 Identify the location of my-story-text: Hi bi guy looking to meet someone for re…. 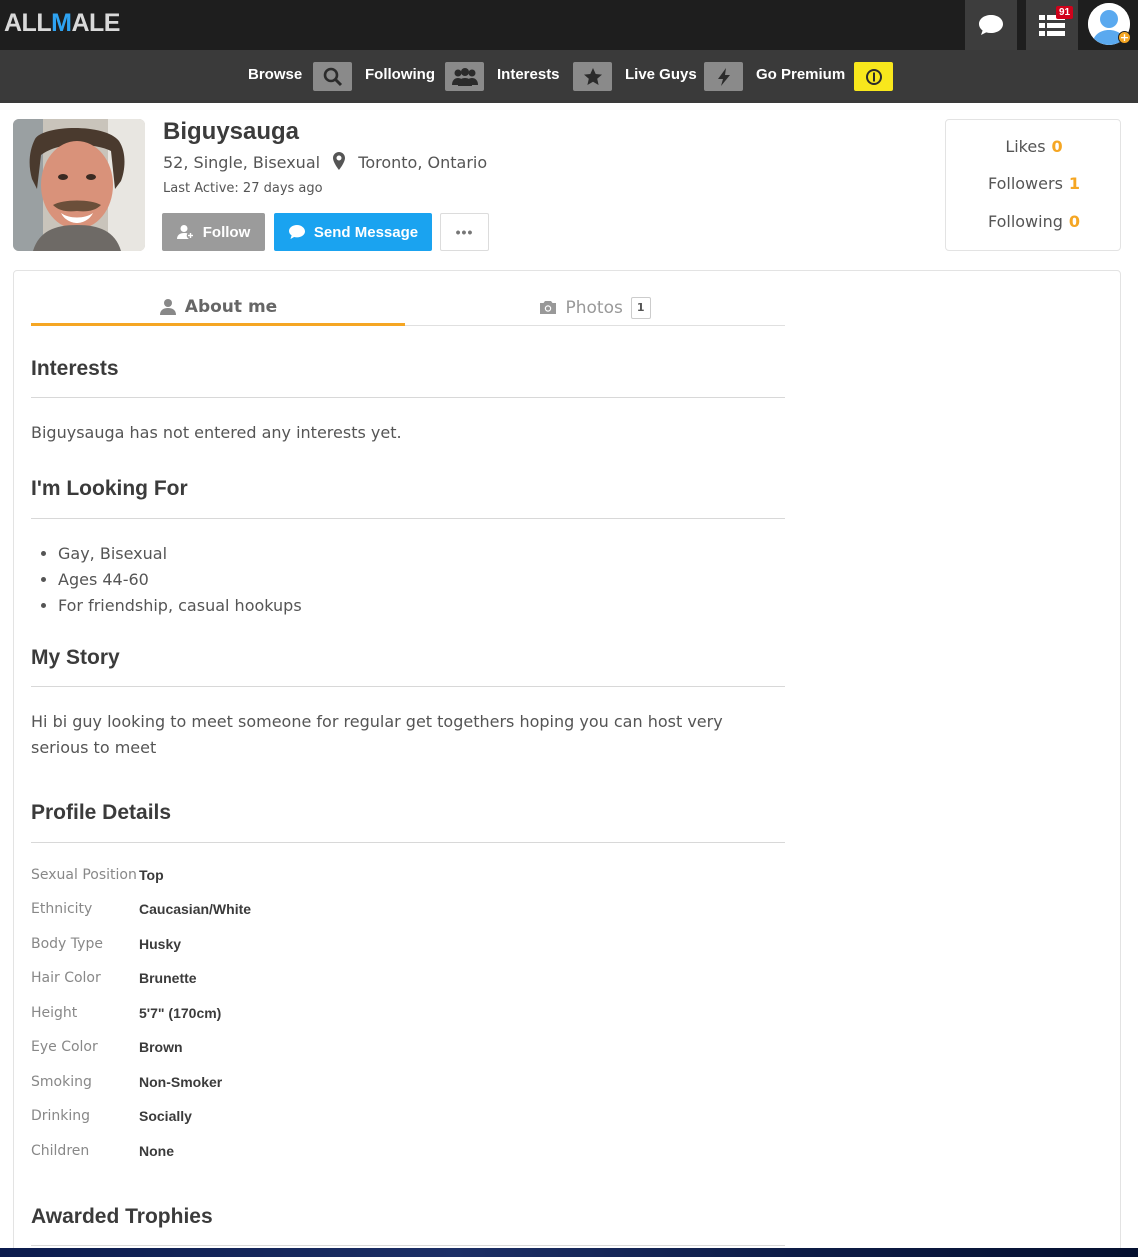
(377, 734).